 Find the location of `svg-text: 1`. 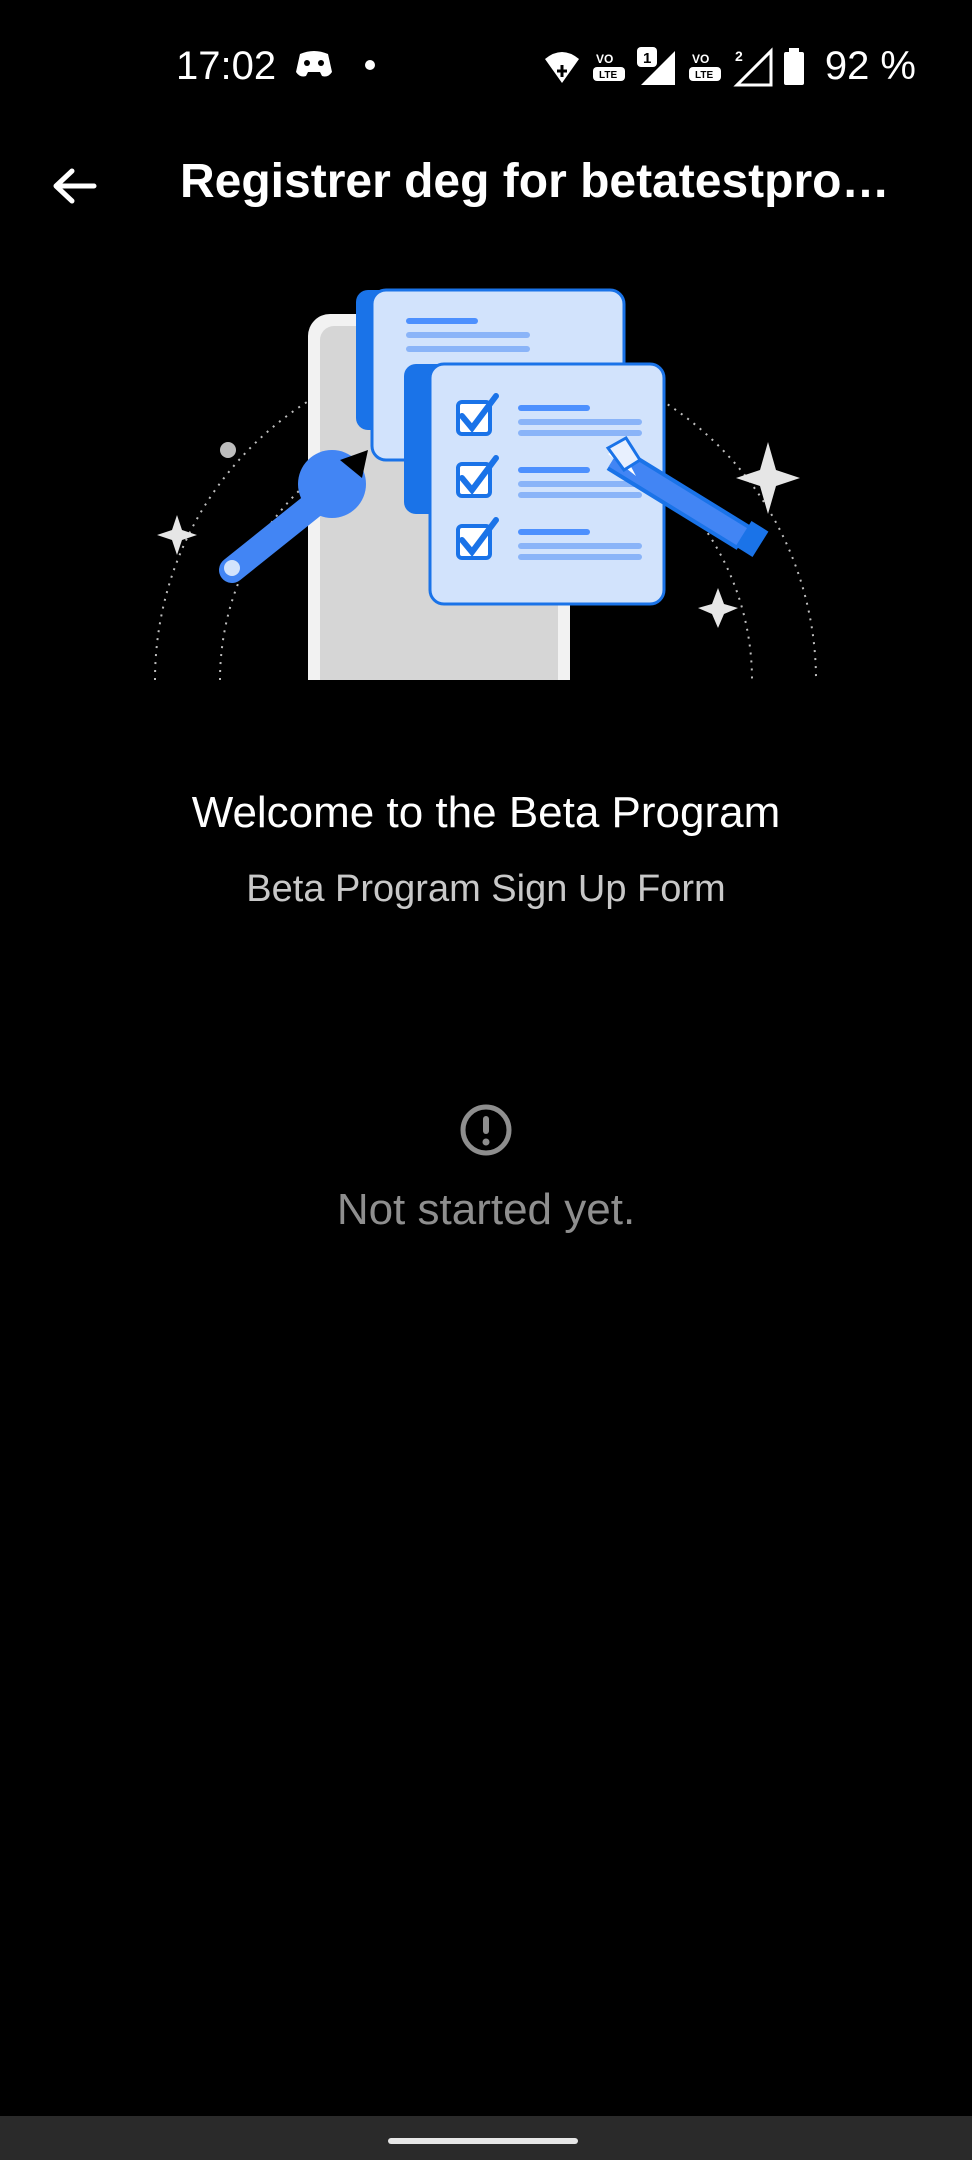

svg-text: 1 is located at coordinates (647, 58).